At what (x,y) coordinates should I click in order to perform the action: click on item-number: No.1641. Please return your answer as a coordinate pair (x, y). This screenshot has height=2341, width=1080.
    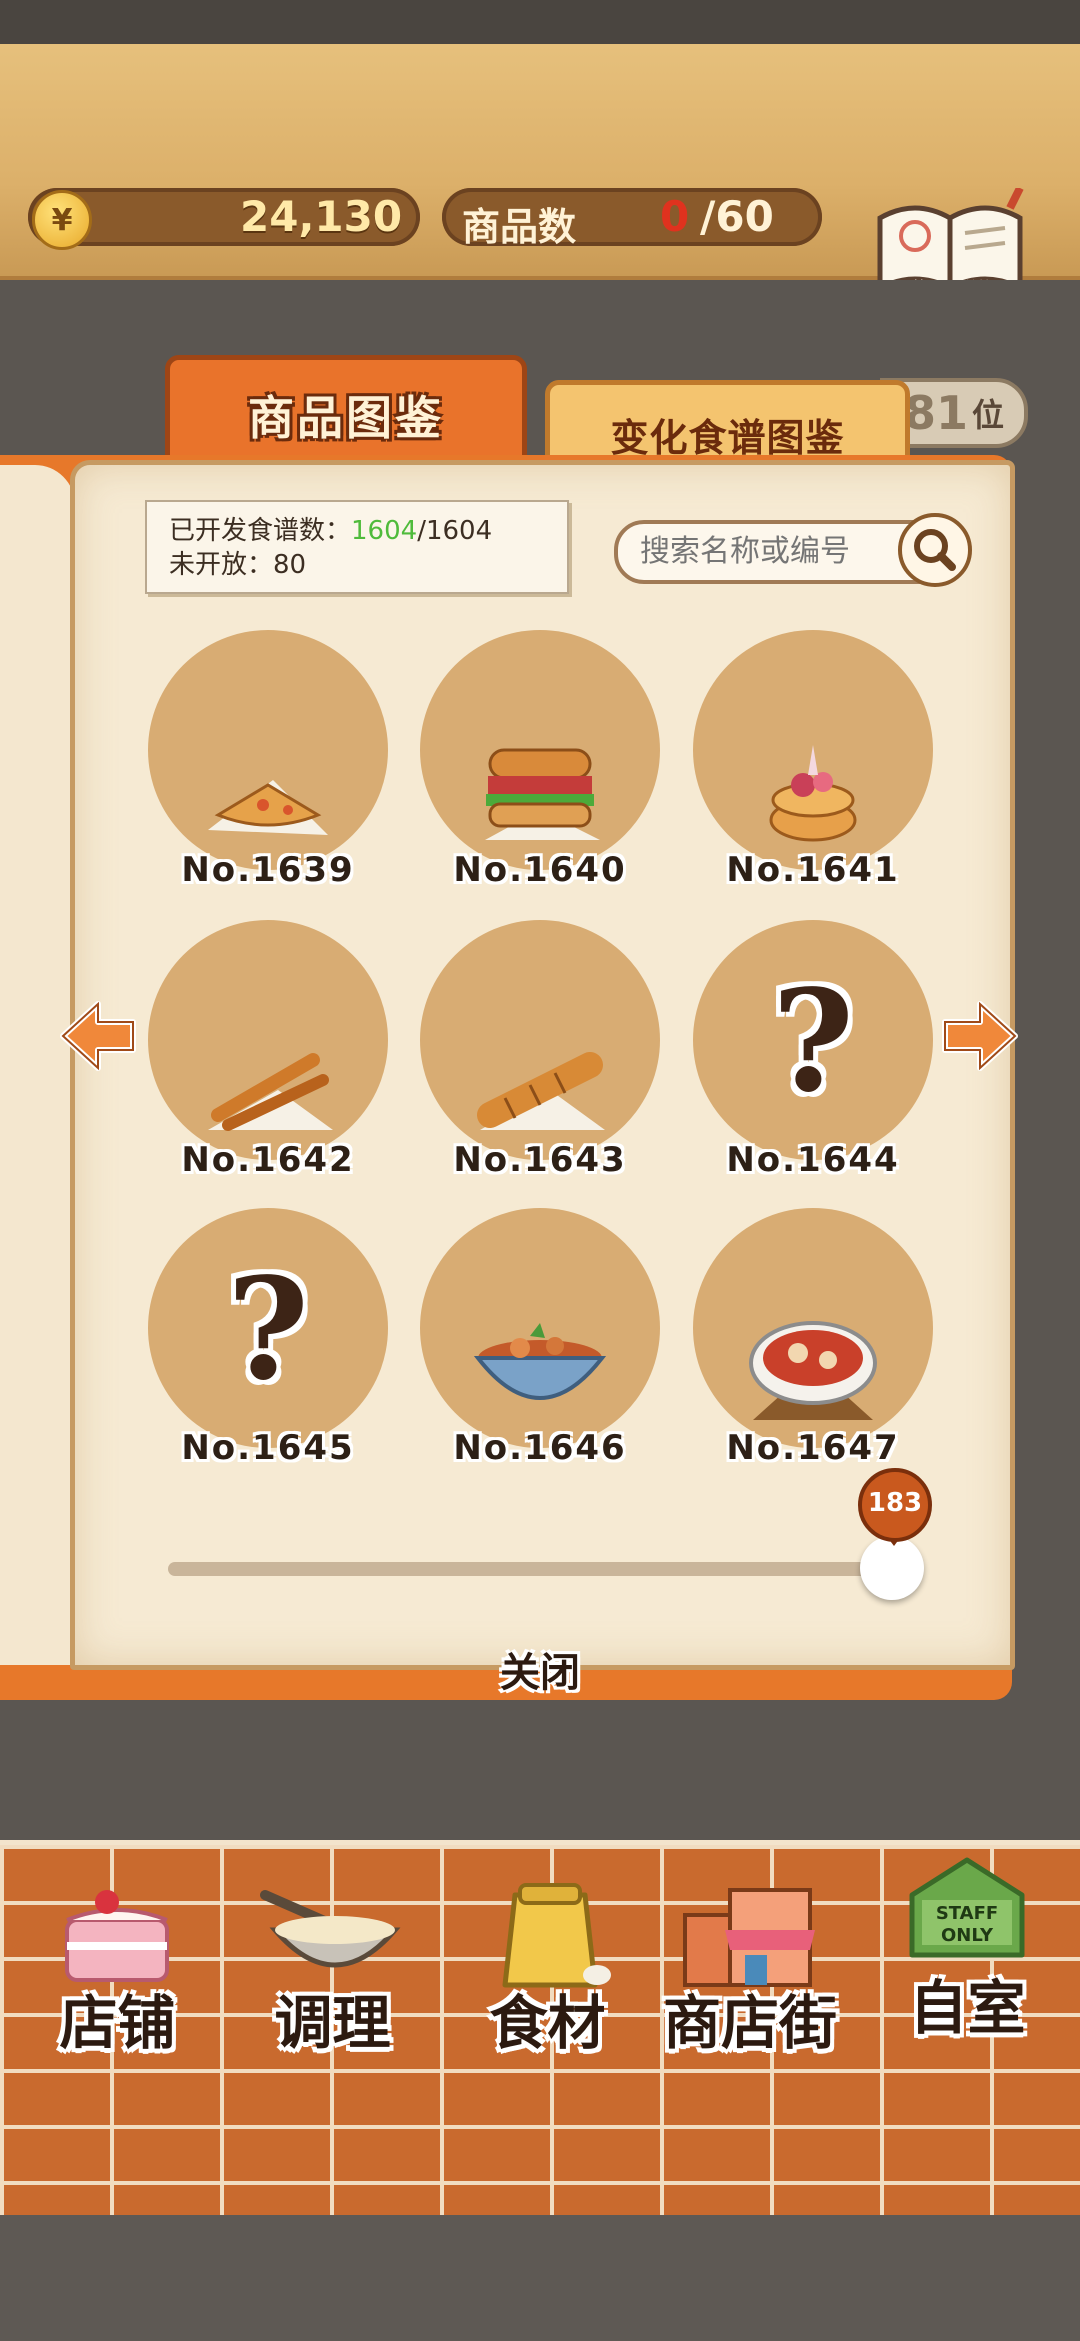
    Looking at the image, I should click on (813, 870).